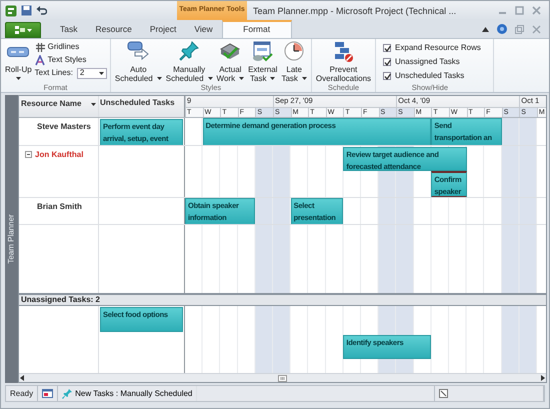 Image resolution: width=550 pixels, height=409 pixels. What do you see at coordinates (282, 299) in the screenshot?
I see `section-header: Unassigned Tasks: 2` at bounding box center [282, 299].